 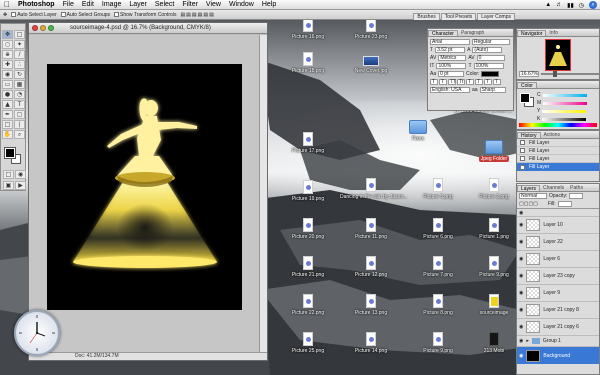 What do you see at coordinates (558, 242) in the screenshot?
I see `layer-row: ◉ Layer 22` at bounding box center [558, 242].